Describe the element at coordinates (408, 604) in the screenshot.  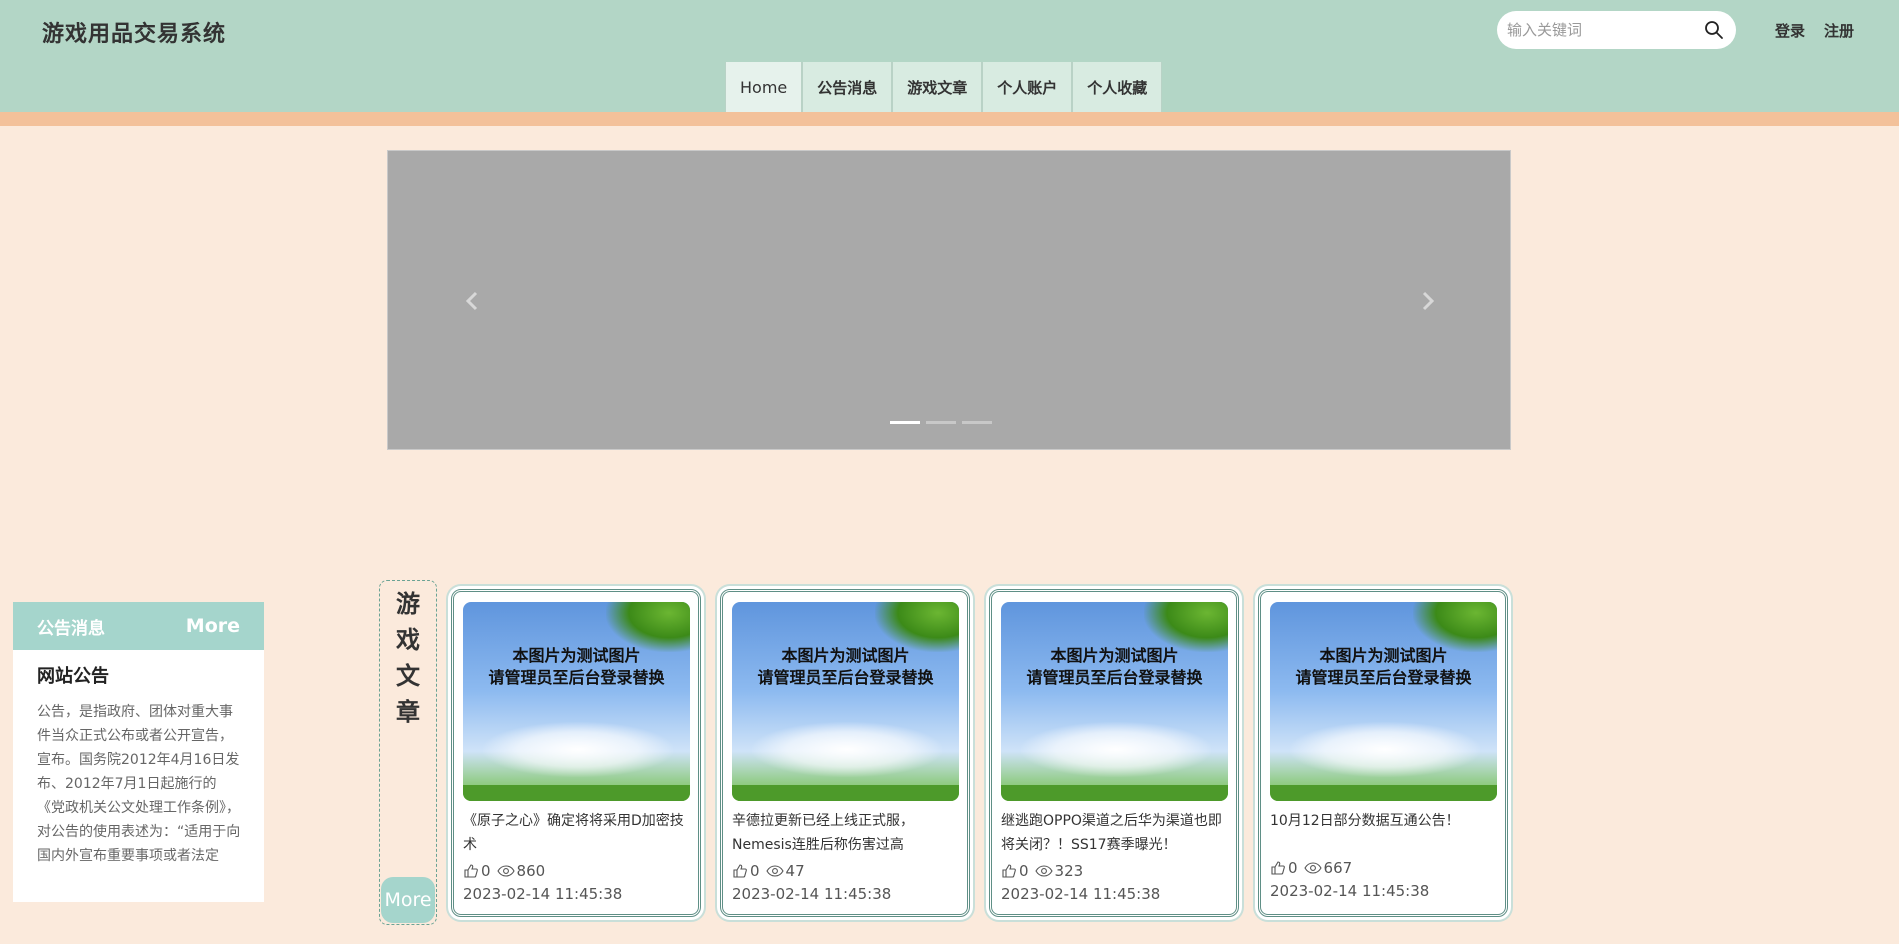
I see `section-title-char: 游` at that location.